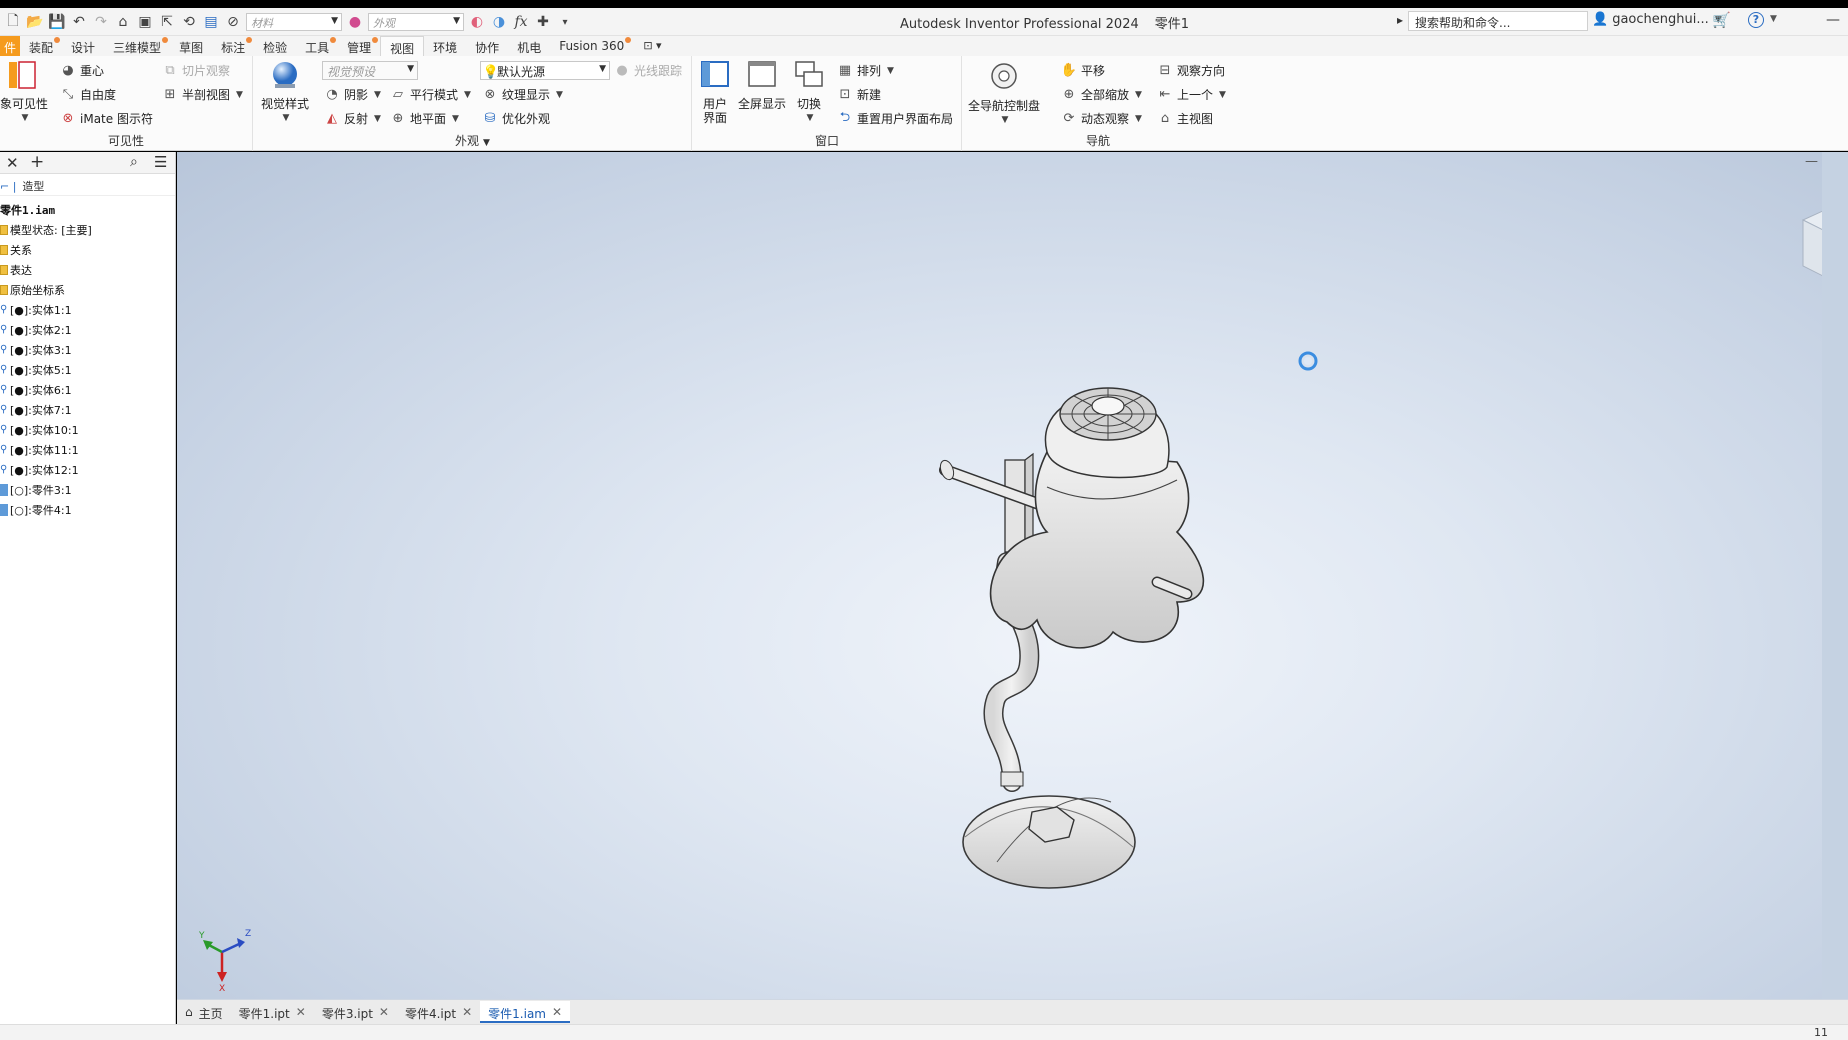 The height and width of the screenshot is (1040, 1848). I want to click on save-icon: 💾, so click(57, 22).